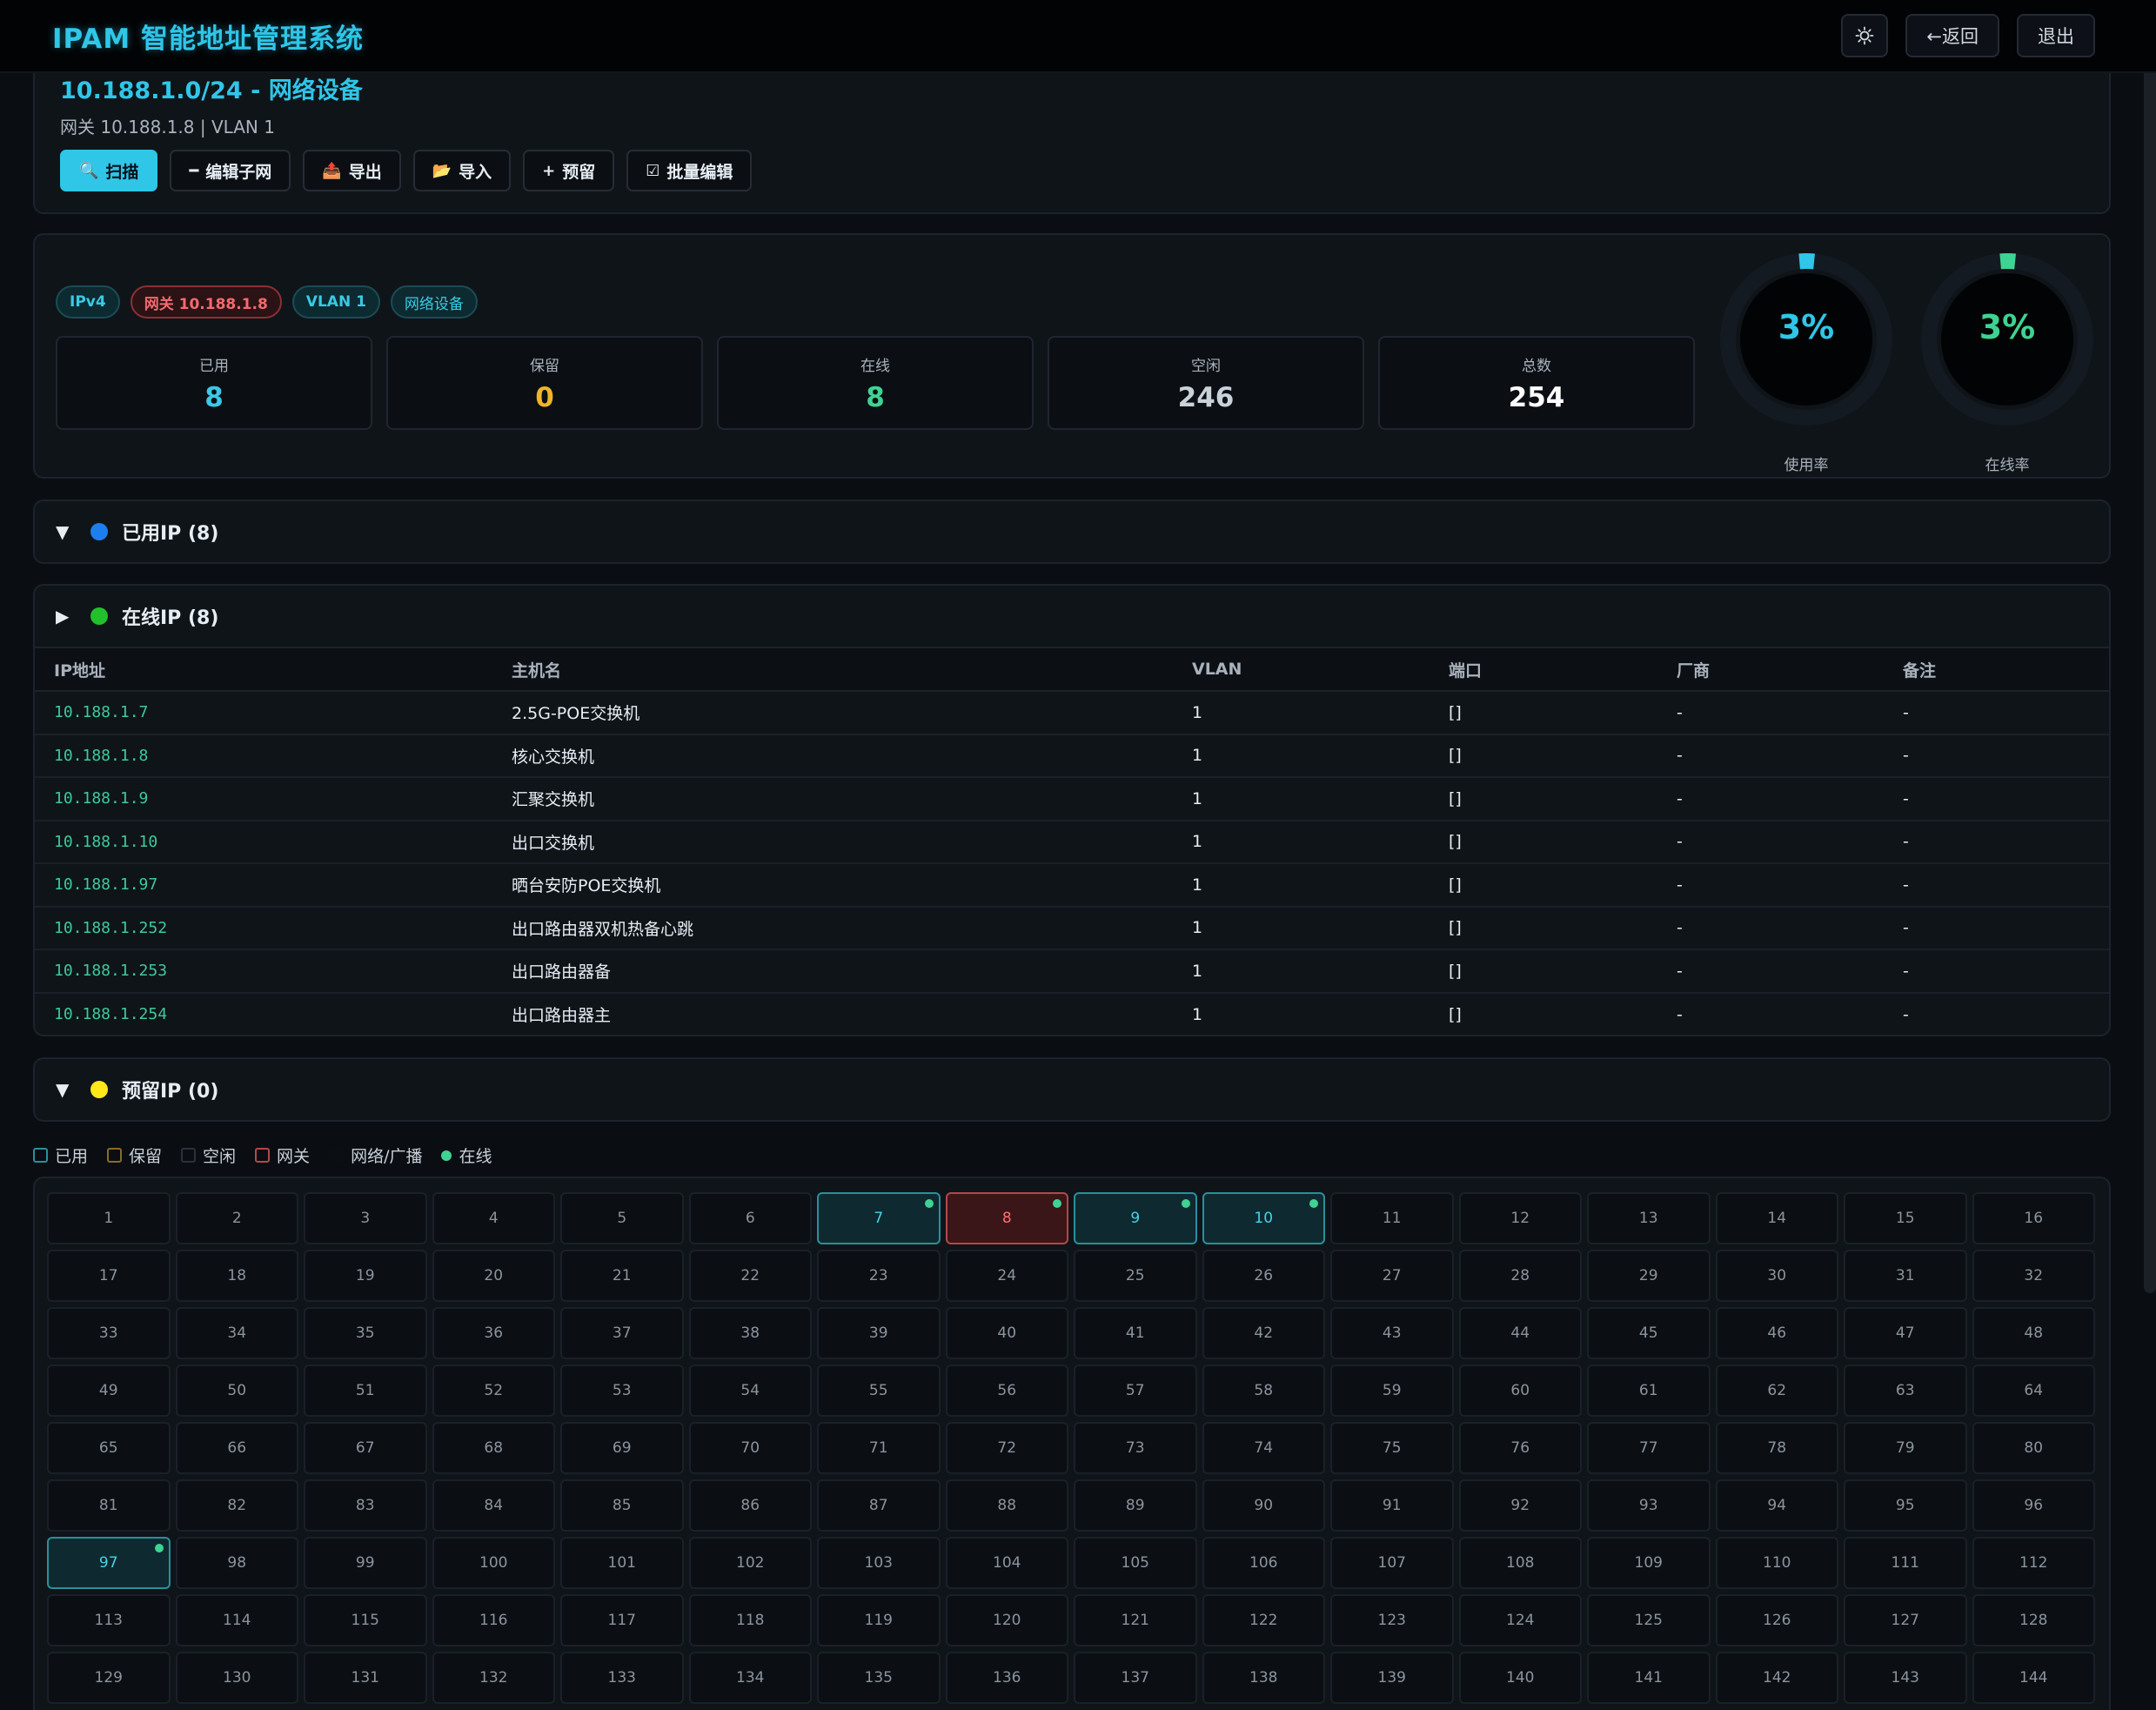  Describe the element at coordinates (1649, 1276) in the screenshot. I see `ip-cell: 29` at that location.